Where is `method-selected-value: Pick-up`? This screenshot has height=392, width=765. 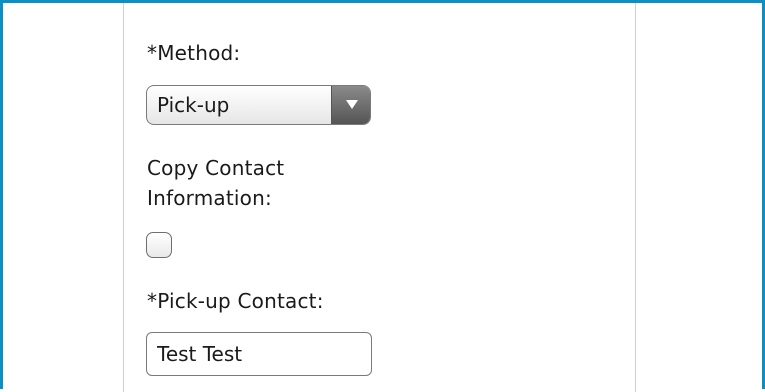
method-selected-value: Pick-up is located at coordinates (193, 105).